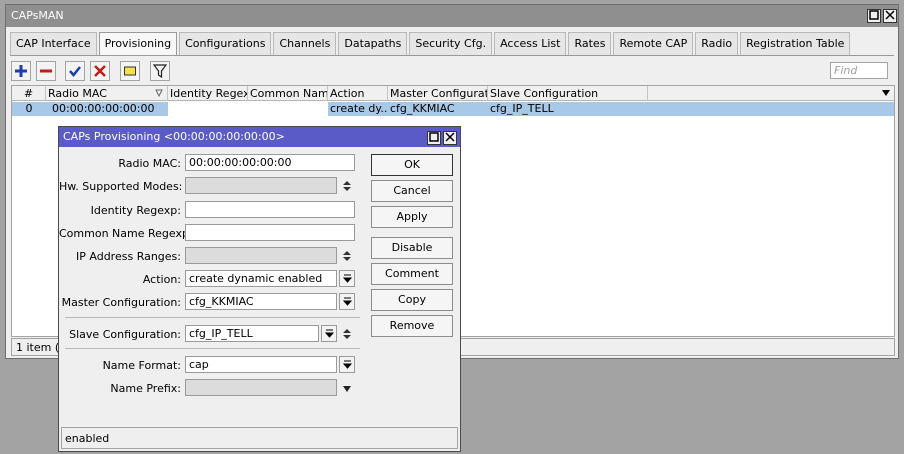 The image size is (904, 454). I want to click on tab-radio: Radio, so click(717, 43).